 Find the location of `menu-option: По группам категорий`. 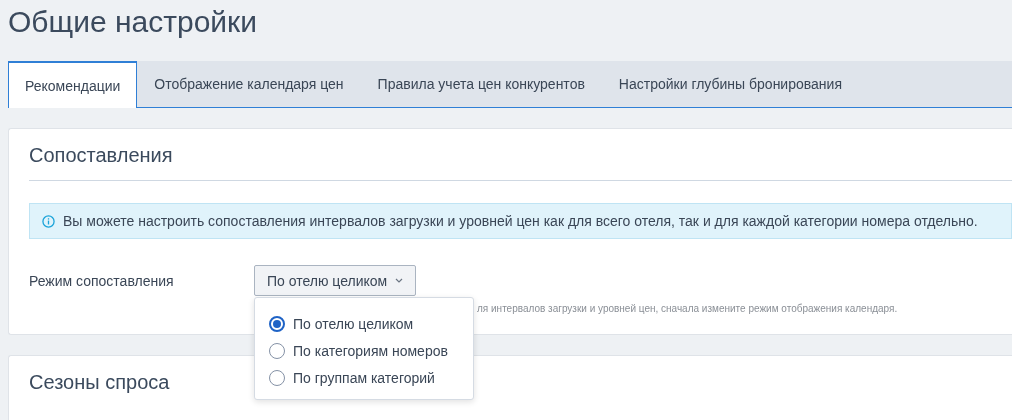

menu-option: По группам категорий is located at coordinates (364, 377).